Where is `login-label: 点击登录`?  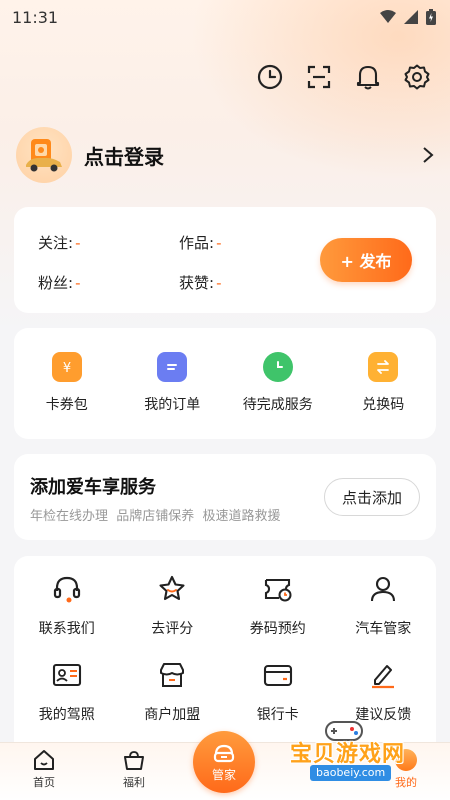
login-label: 点击登录 is located at coordinates (124, 155).